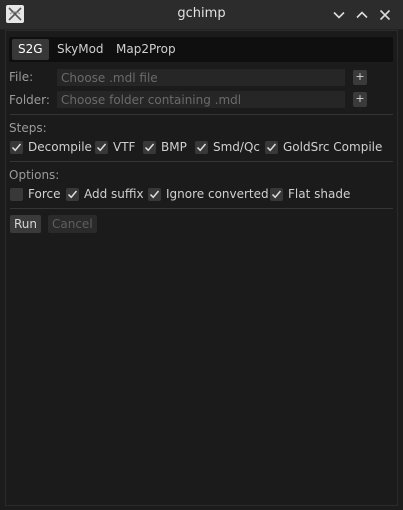 The height and width of the screenshot is (510, 403). What do you see at coordinates (15, 14) in the screenshot?
I see `gchimp-app-icon` at bounding box center [15, 14].